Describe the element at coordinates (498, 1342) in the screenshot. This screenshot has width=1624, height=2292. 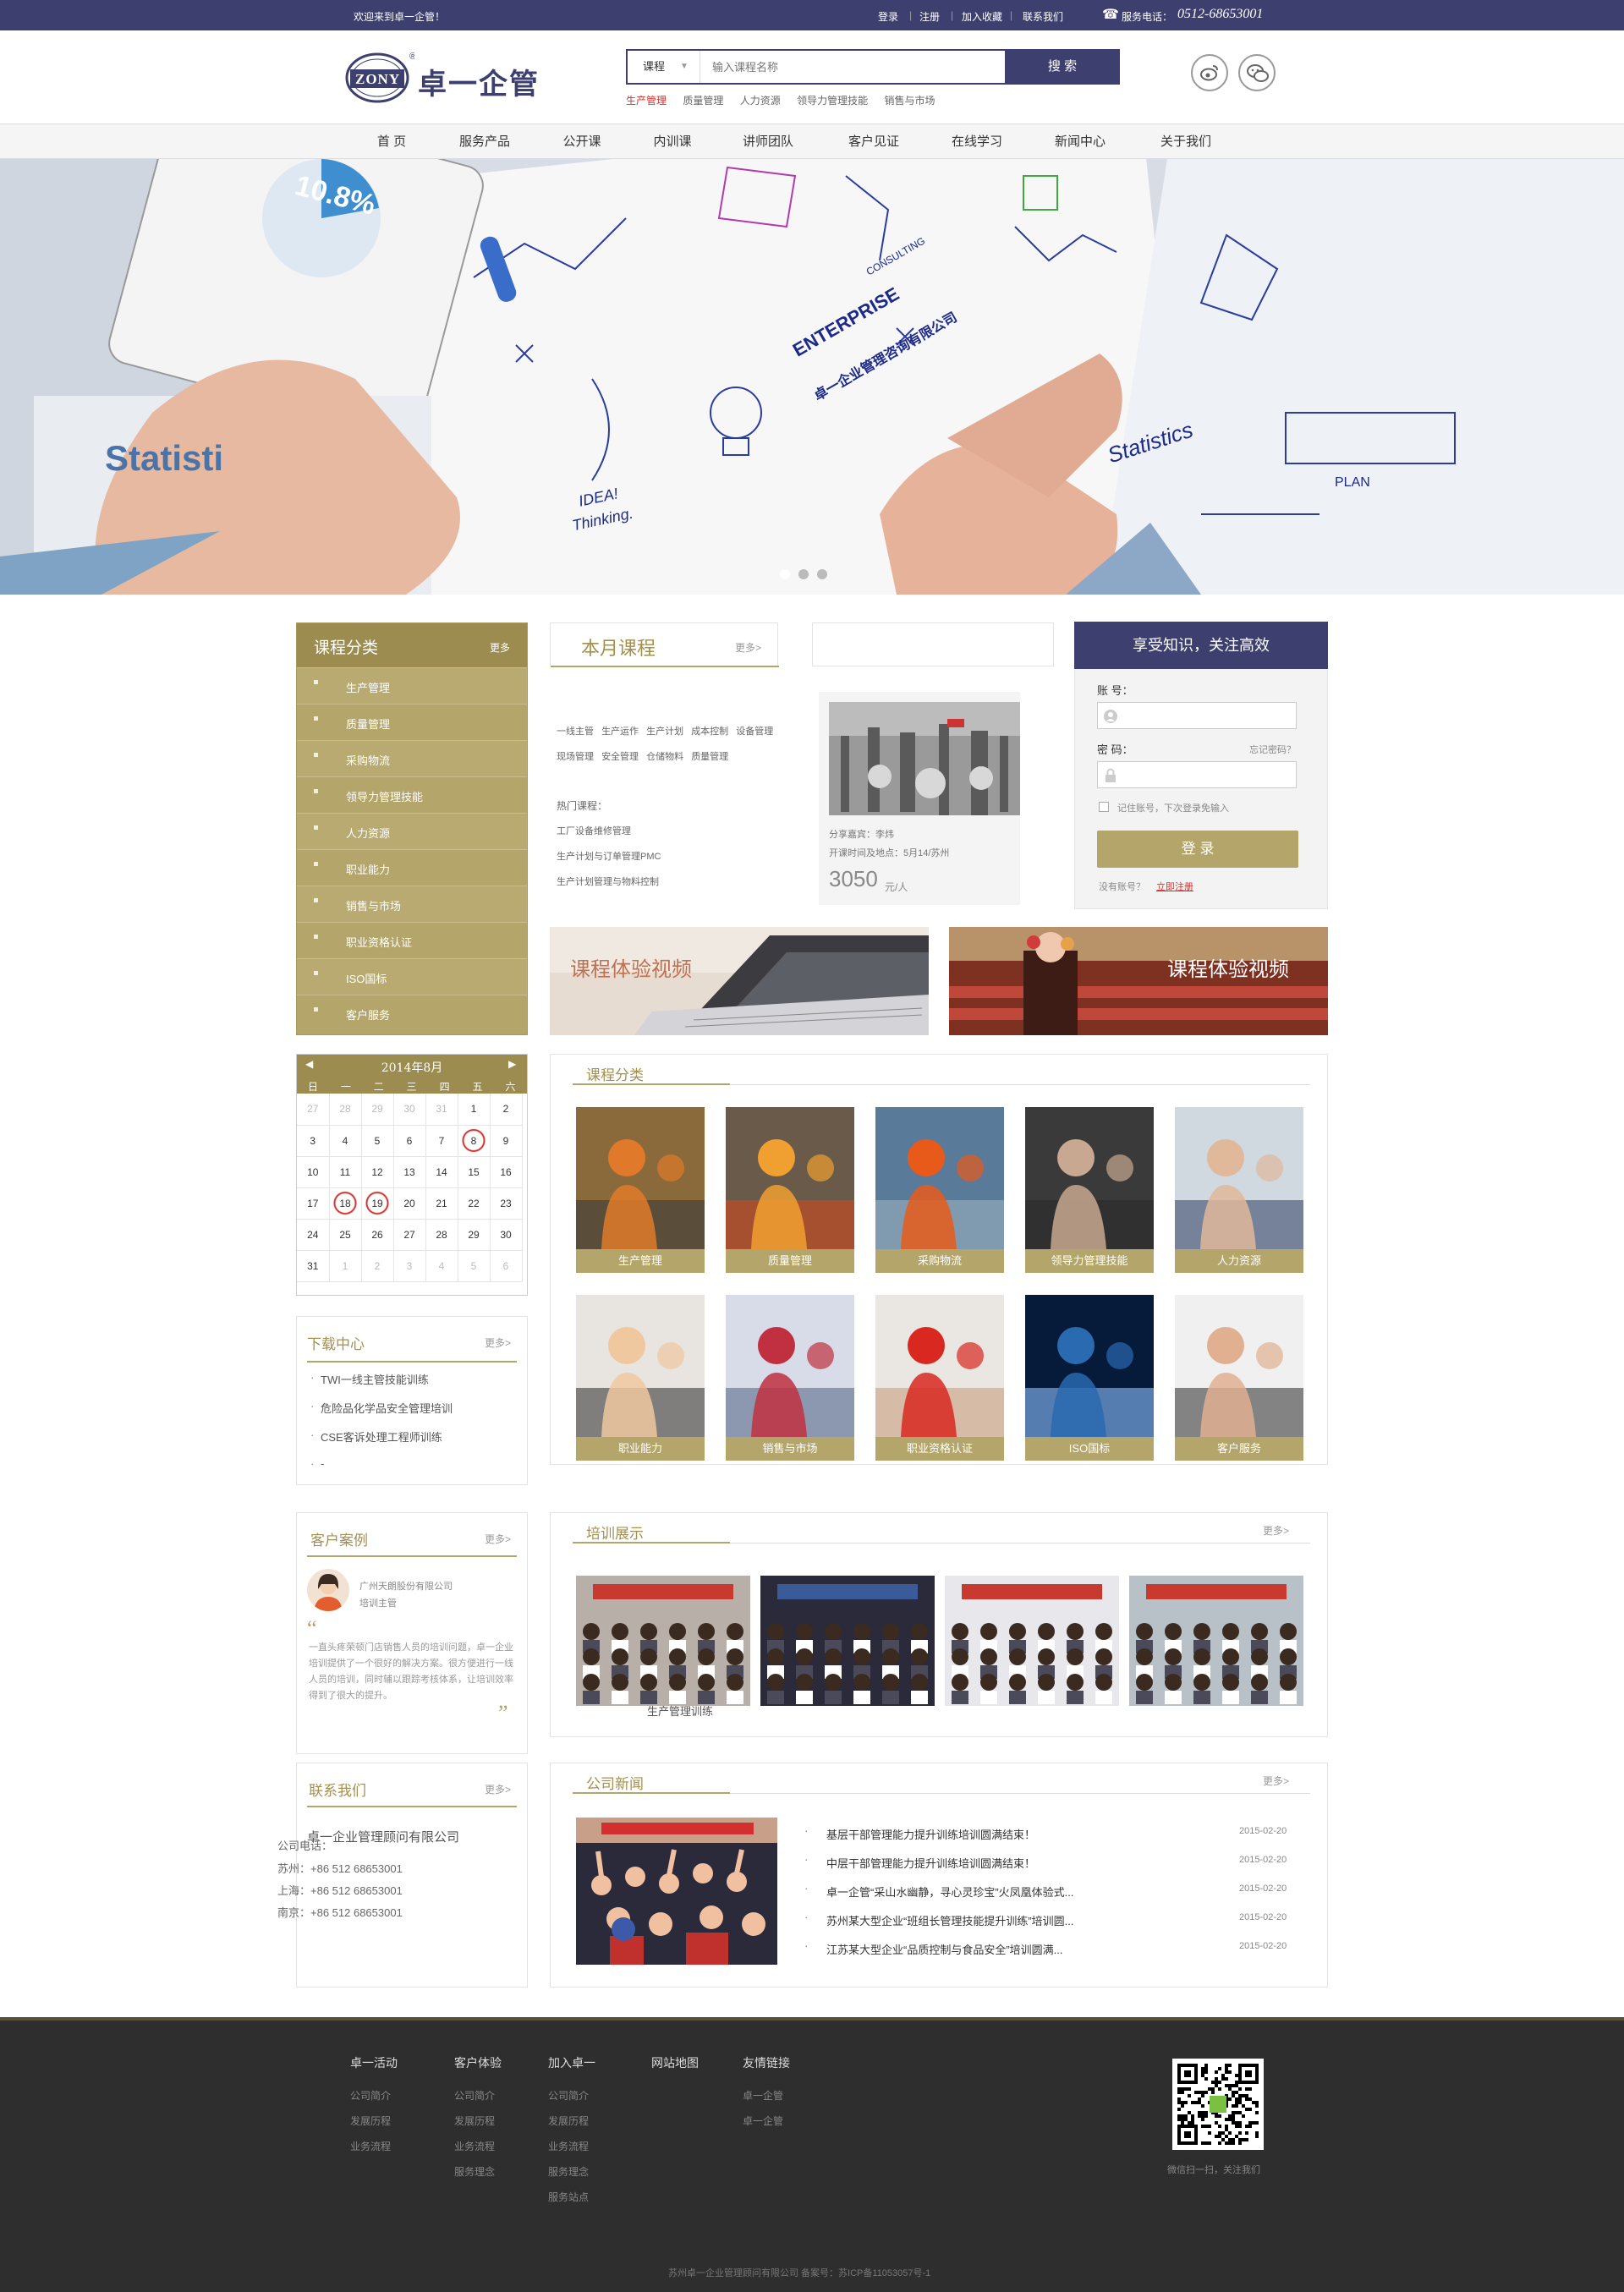
I see `download-more-link: 更多>` at that location.